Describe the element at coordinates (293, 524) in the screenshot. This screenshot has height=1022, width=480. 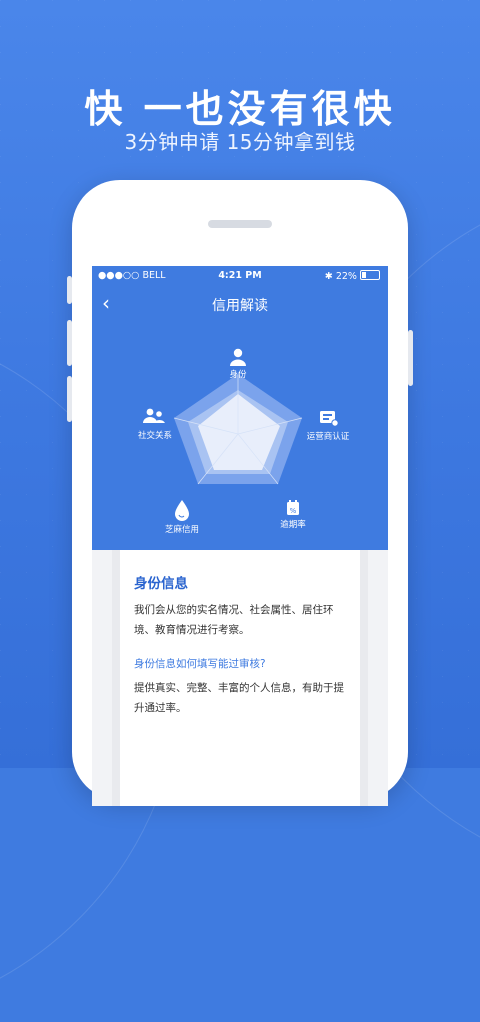
I see `radar-axis-label: 逾期率` at that location.